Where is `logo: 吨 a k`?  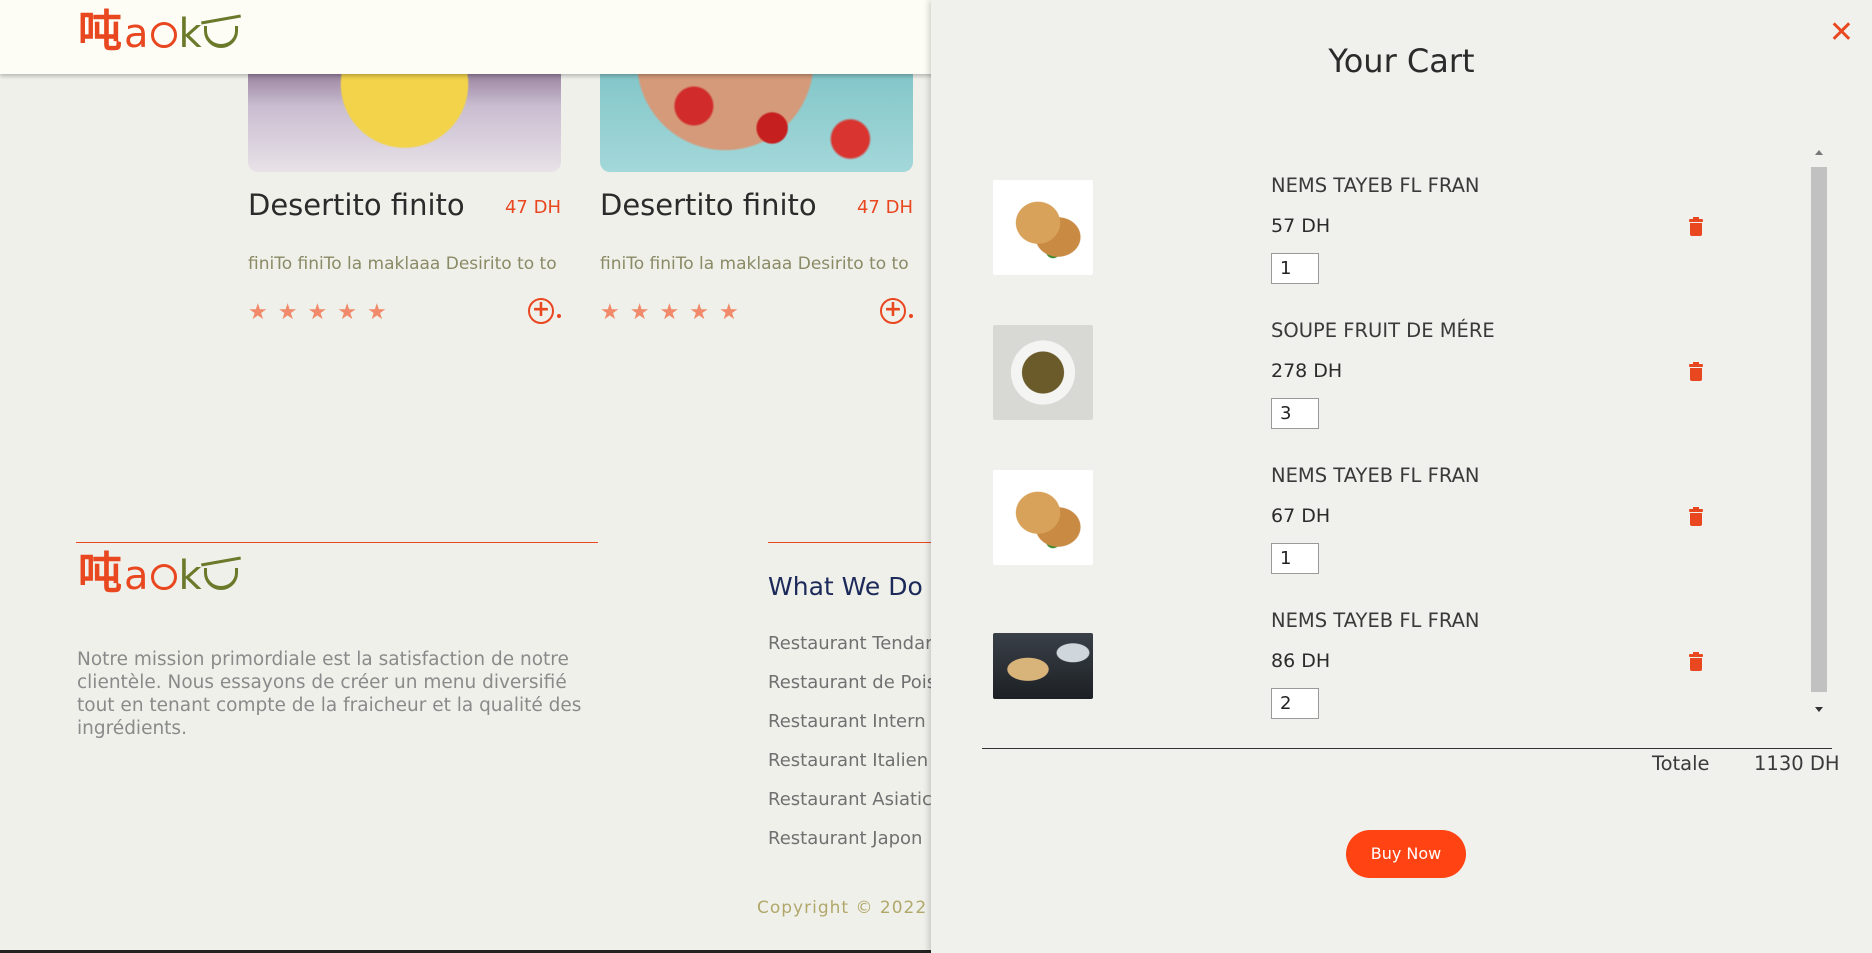 logo: 吨 a k is located at coordinates (158, 32).